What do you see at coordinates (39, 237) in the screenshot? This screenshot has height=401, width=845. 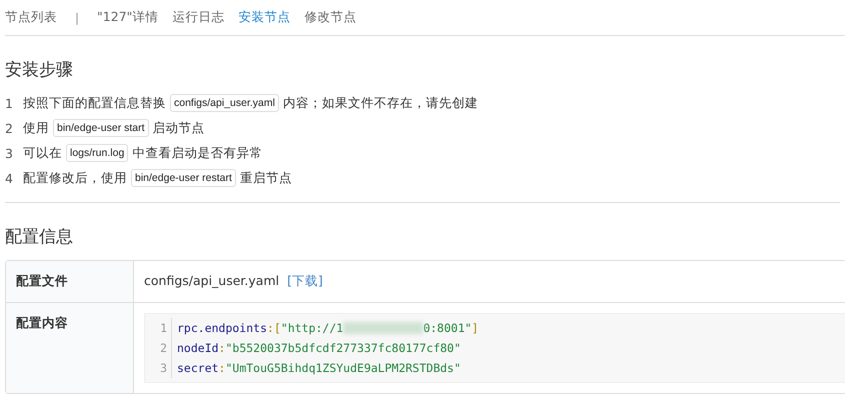 I see `section-heading: 配置信息` at bounding box center [39, 237].